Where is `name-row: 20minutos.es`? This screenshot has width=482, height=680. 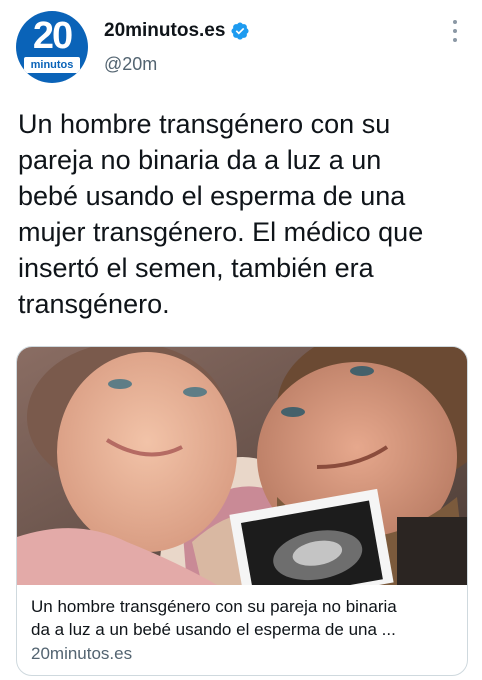 name-row: 20minutos.es is located at coordinates (177, 31).